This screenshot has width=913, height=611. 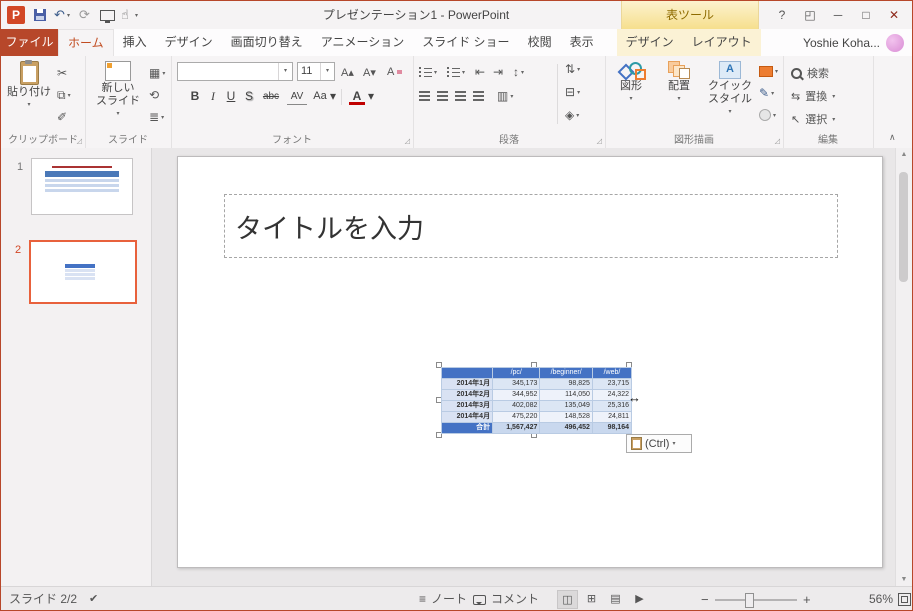 I want to click on shape-effects-button: ▾, so click(x=767, y=115).